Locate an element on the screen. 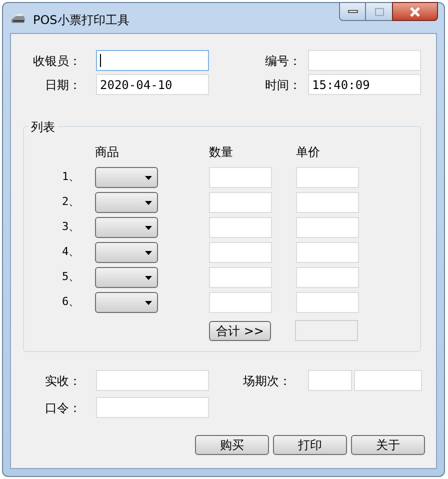  total-field is located at coordinates (326, 330).